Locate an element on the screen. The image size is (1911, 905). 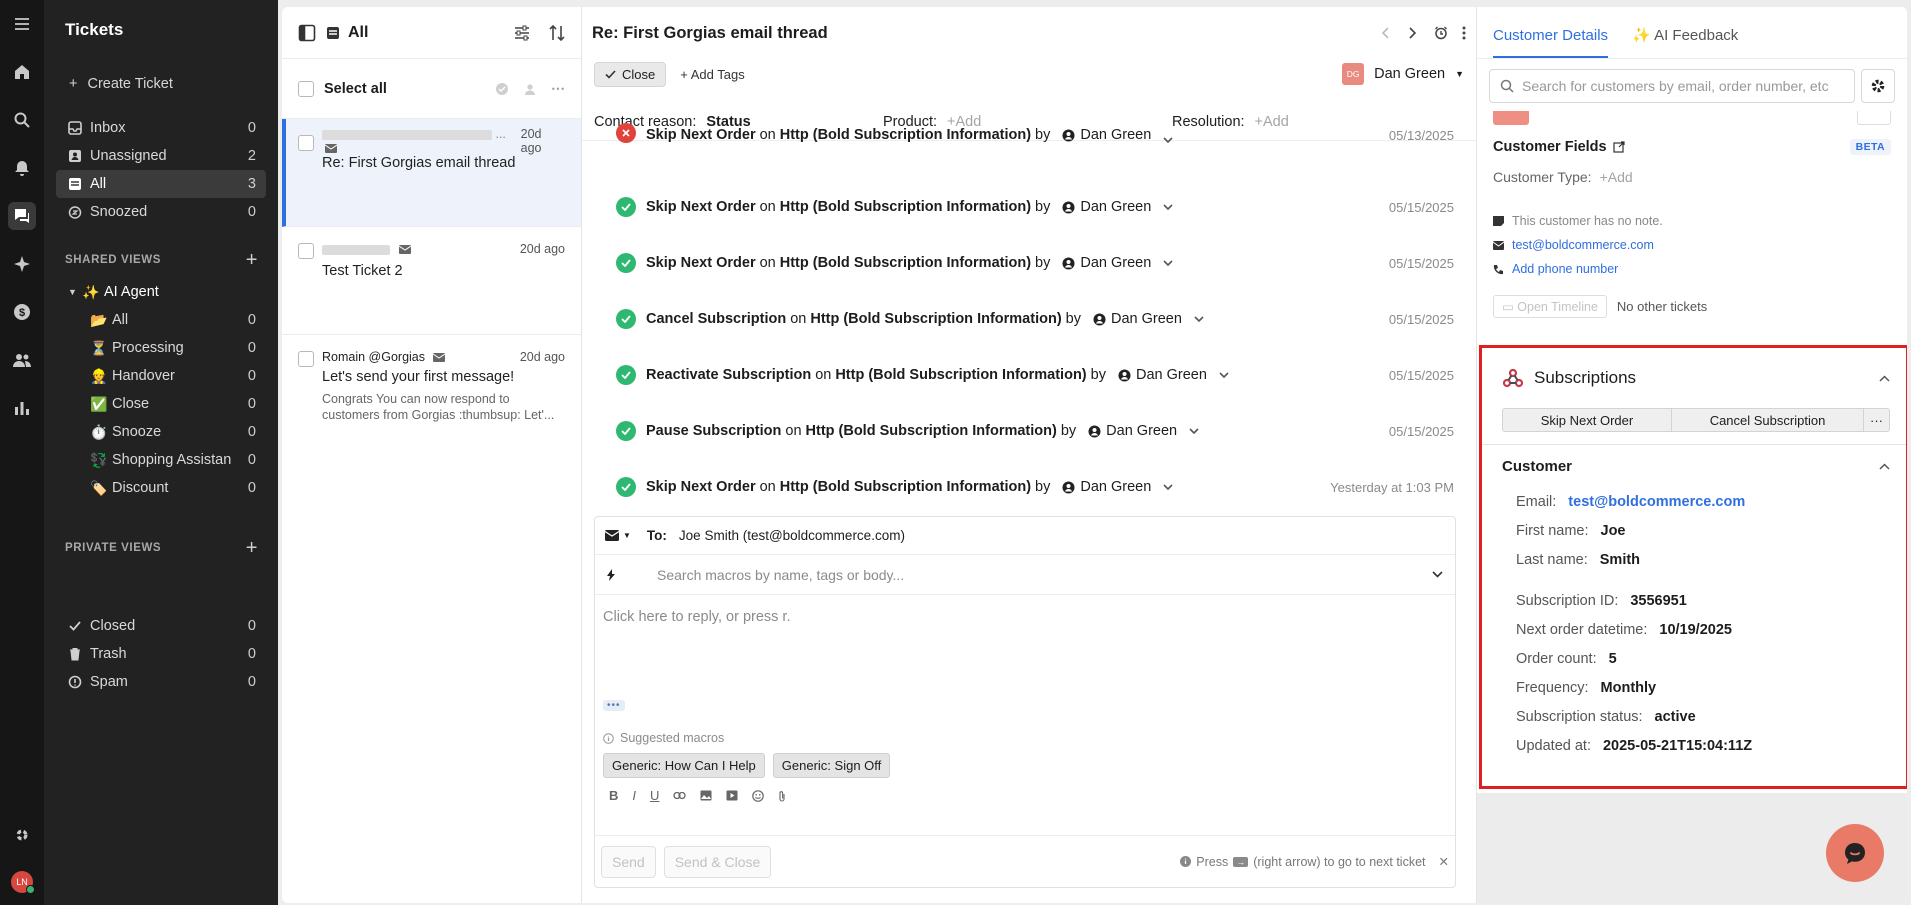
video-icon is located at coordinates (732, 795).